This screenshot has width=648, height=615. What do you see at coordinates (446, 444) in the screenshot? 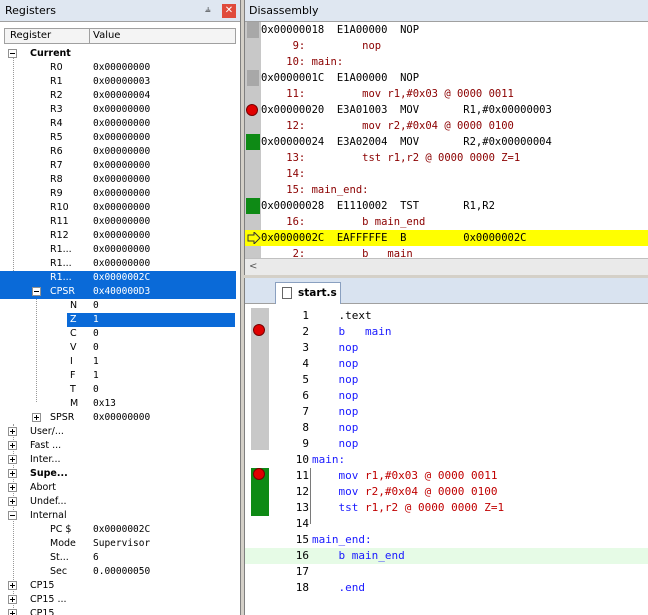
I see `source-line: 9 nop` at bounding box center [446, 444].